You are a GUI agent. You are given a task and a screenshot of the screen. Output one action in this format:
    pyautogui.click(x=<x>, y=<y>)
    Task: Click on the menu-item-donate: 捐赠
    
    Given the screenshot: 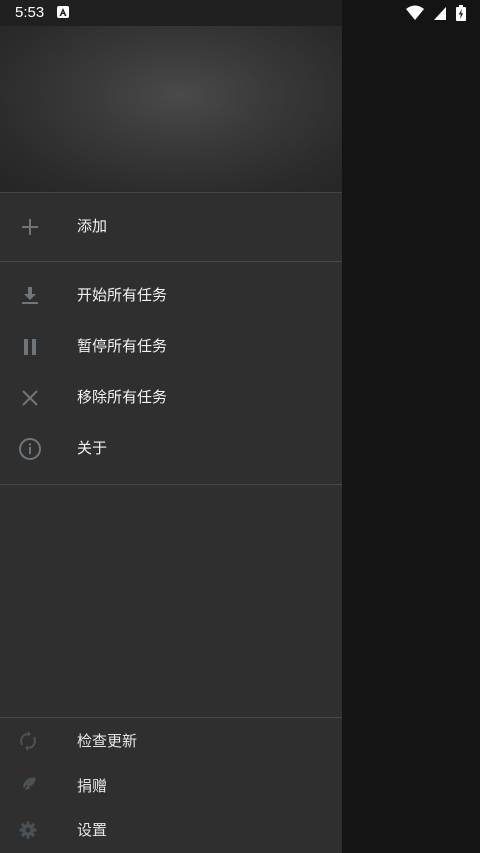 What is the action you would take?
    pyautogui.click(x=171, y=787)
    